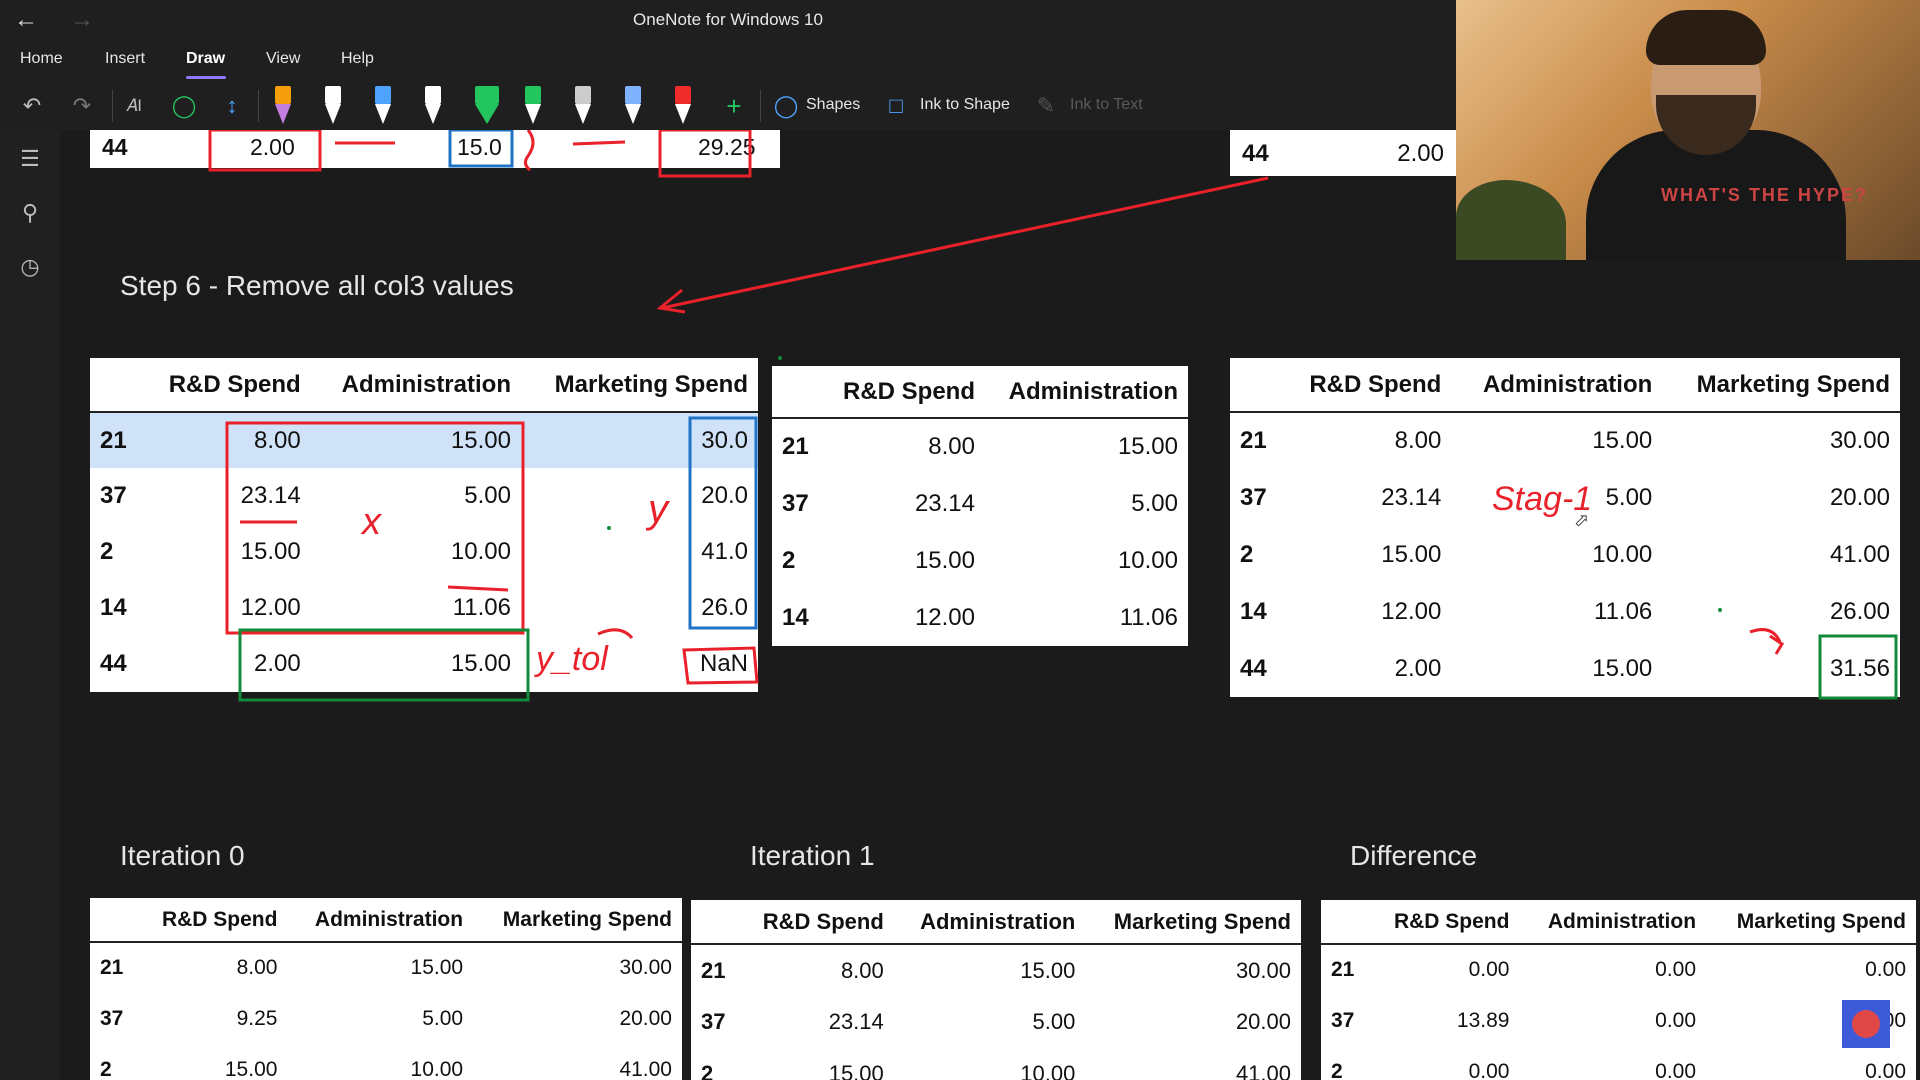 This screenshot has height=1080, width=1920. I want to click on cell: 41.00, so click(1859, 554).